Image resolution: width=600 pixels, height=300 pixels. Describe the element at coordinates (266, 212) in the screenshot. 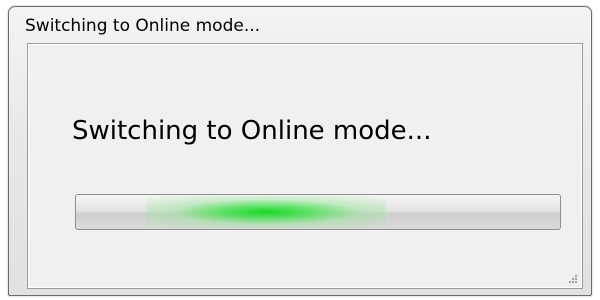

I see `progress-marquee-indicator` at that location.